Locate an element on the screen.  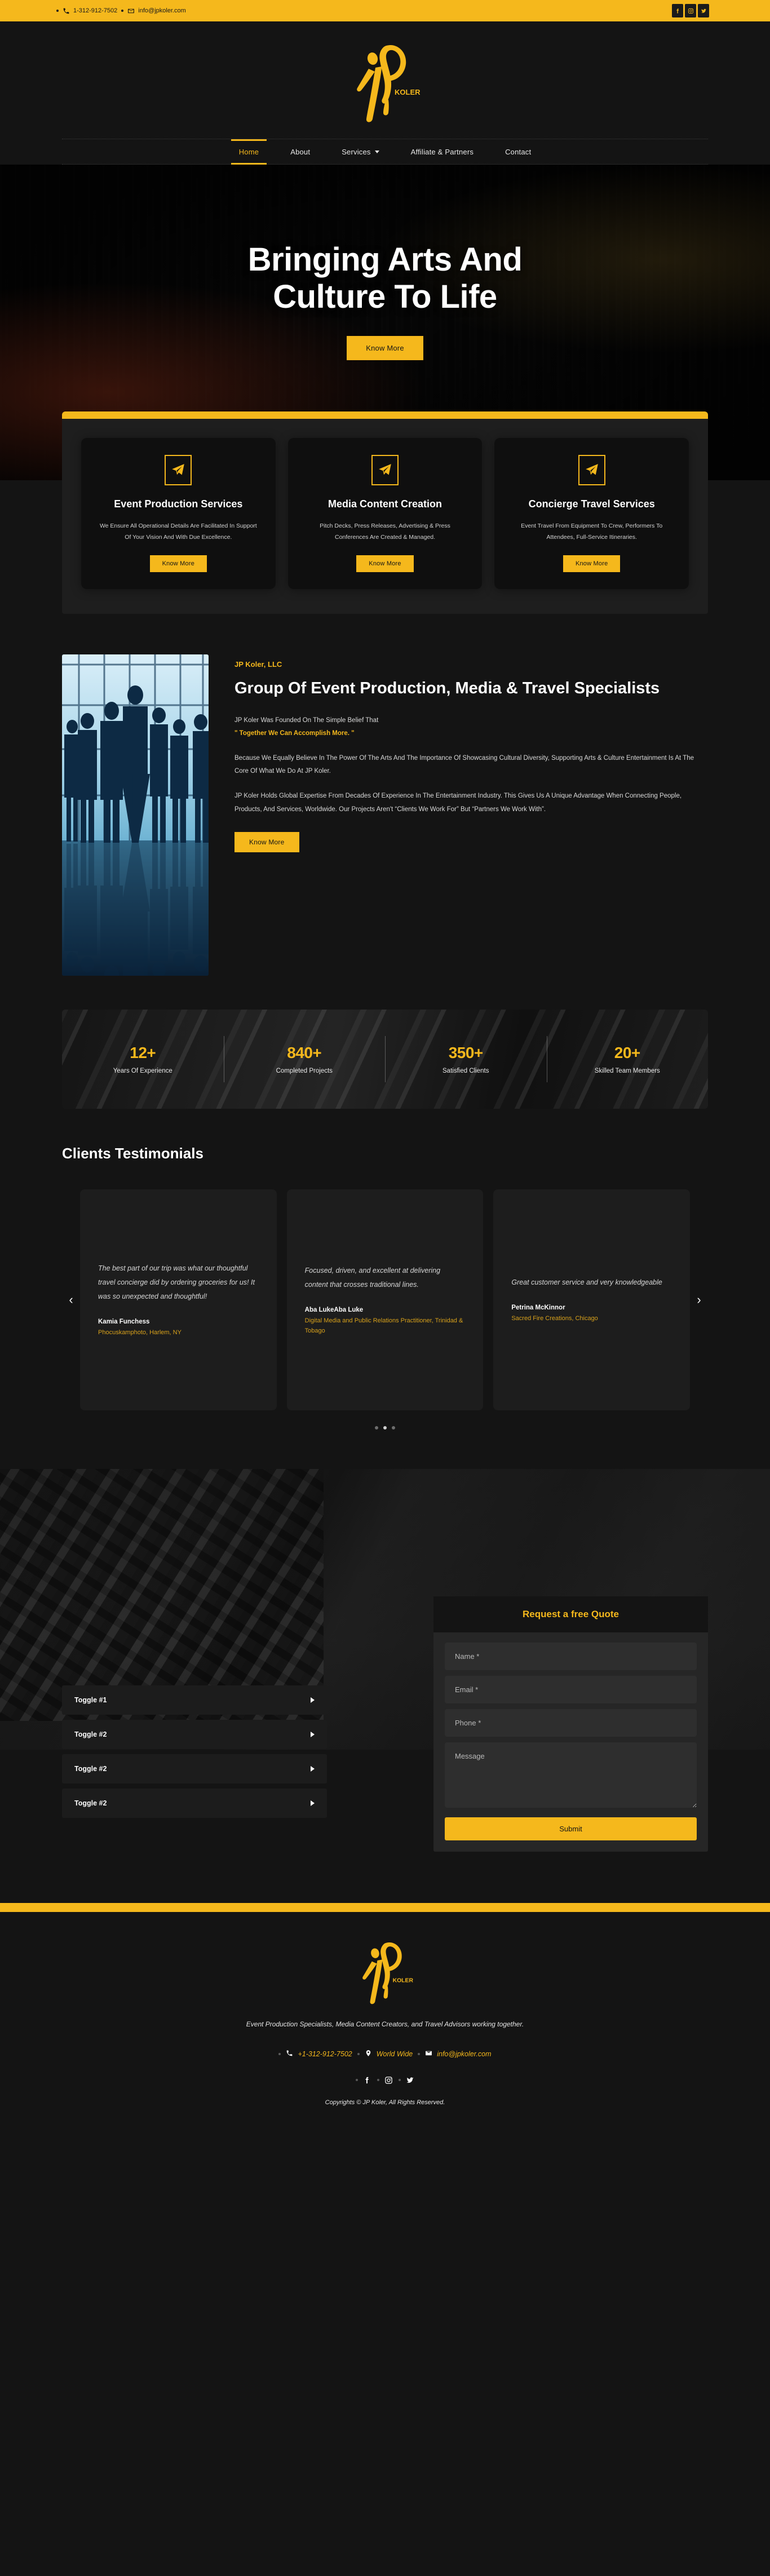
topbar-contact-group: 1-312-912-7502 info@jpkoler.com is located at coordinates (121, 11).